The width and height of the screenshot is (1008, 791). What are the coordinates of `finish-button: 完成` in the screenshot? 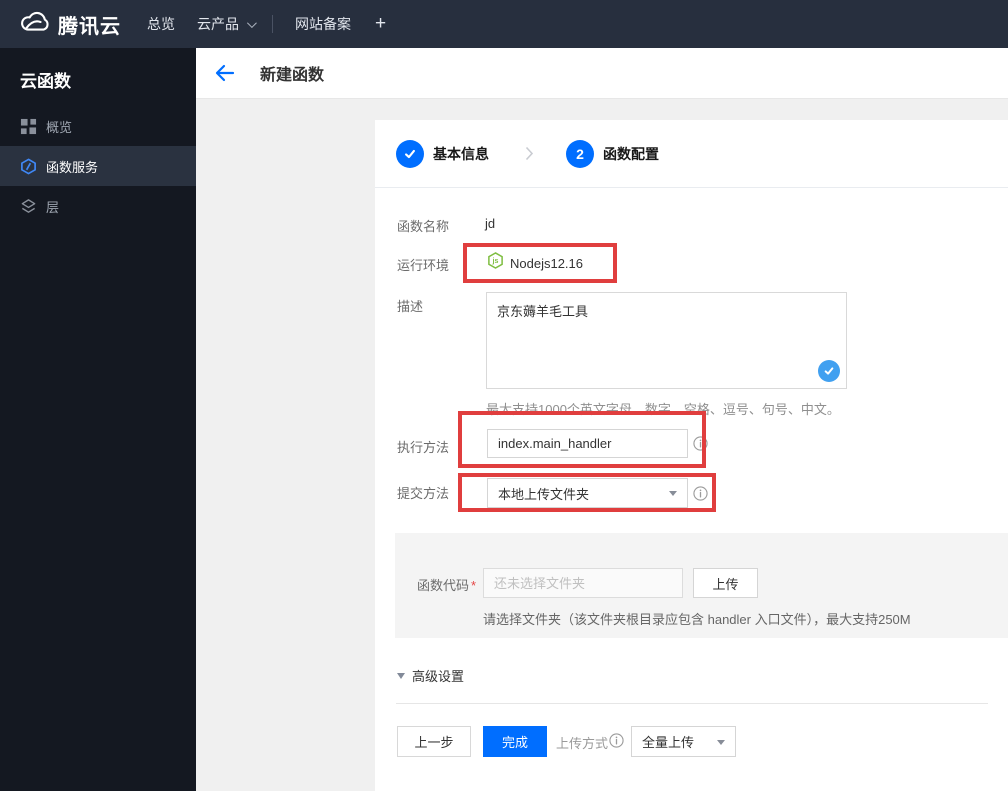 It's located at (515, 741).